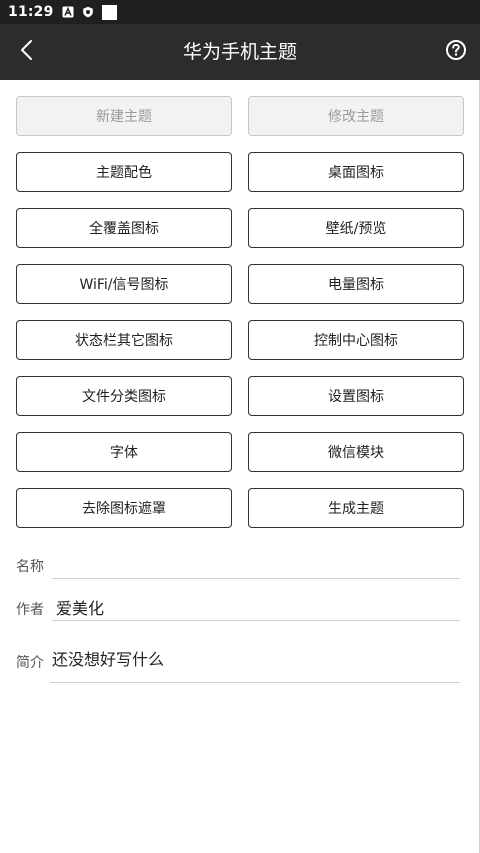 This screenshot has width=480, height=853. Describe the element at coordinates (356, 172) in the screenshot. I see `desktop-icons-button: 桌面图标` at that location.